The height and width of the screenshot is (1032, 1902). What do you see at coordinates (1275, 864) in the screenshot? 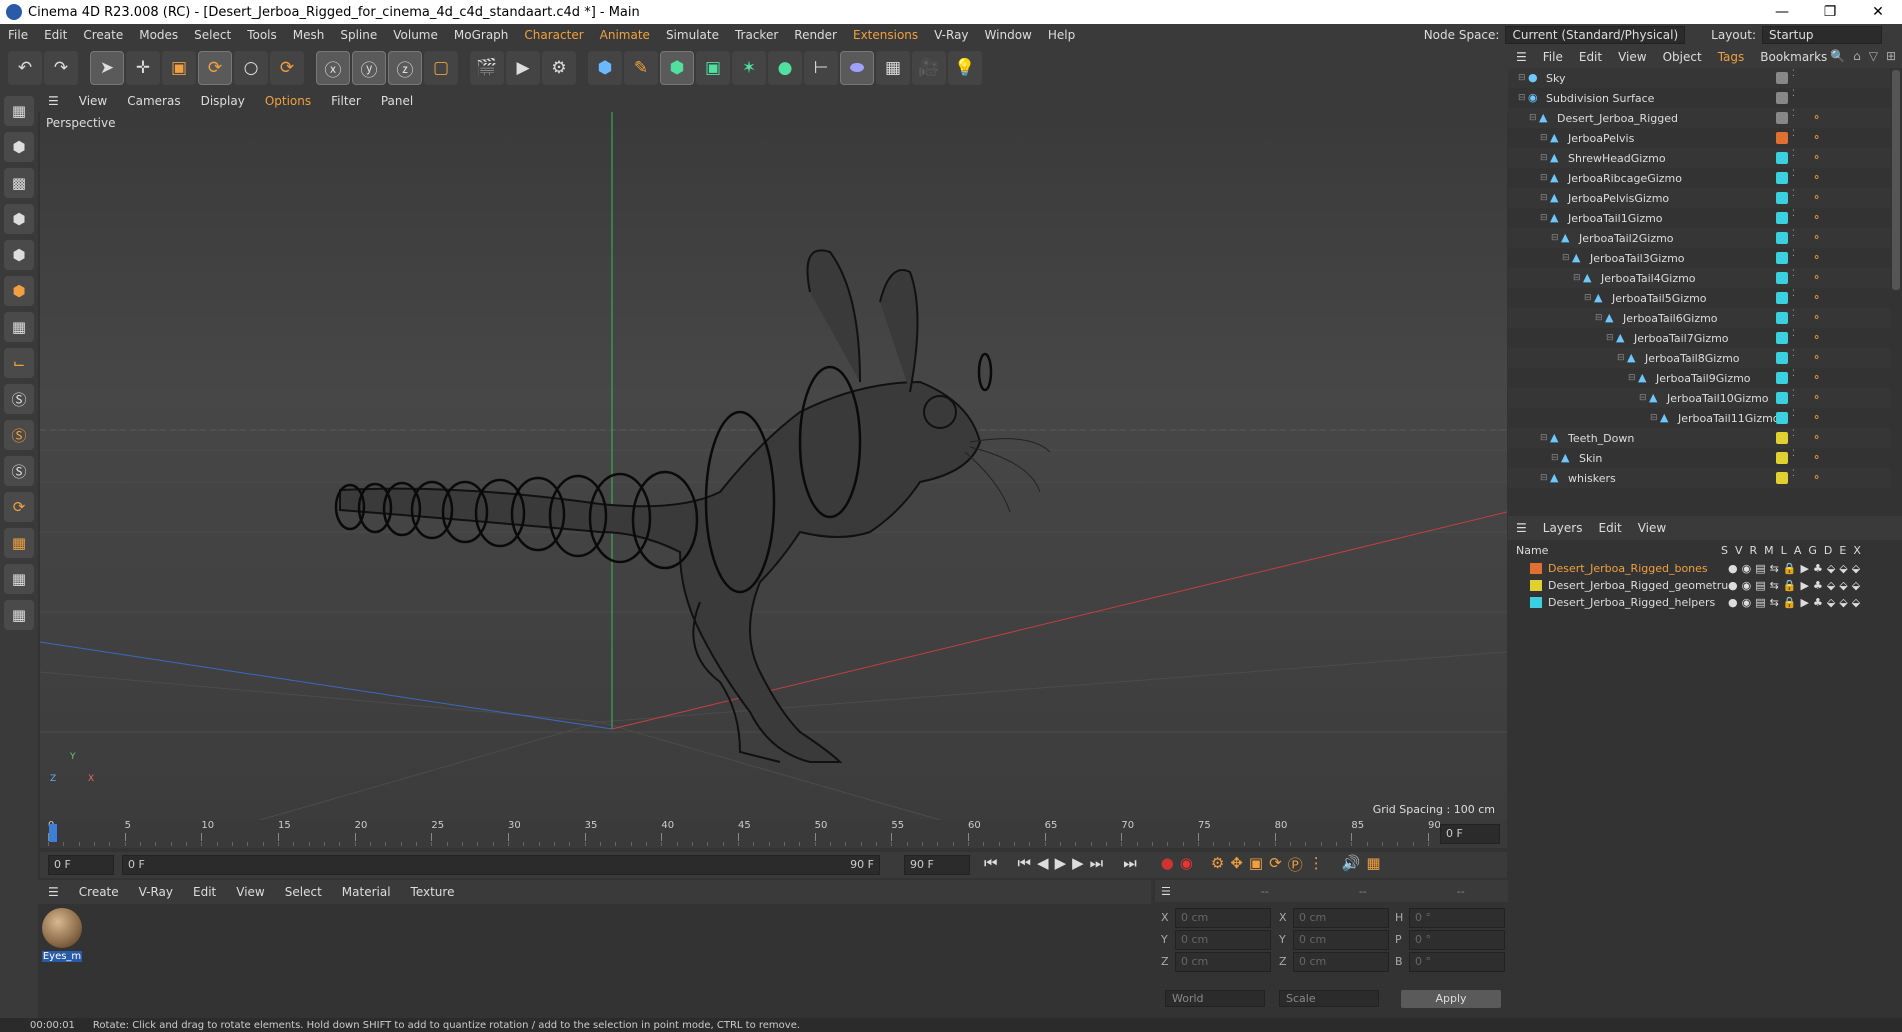
I see `key-rotation-icon: ⟳` at bounding box center [1275, 864].